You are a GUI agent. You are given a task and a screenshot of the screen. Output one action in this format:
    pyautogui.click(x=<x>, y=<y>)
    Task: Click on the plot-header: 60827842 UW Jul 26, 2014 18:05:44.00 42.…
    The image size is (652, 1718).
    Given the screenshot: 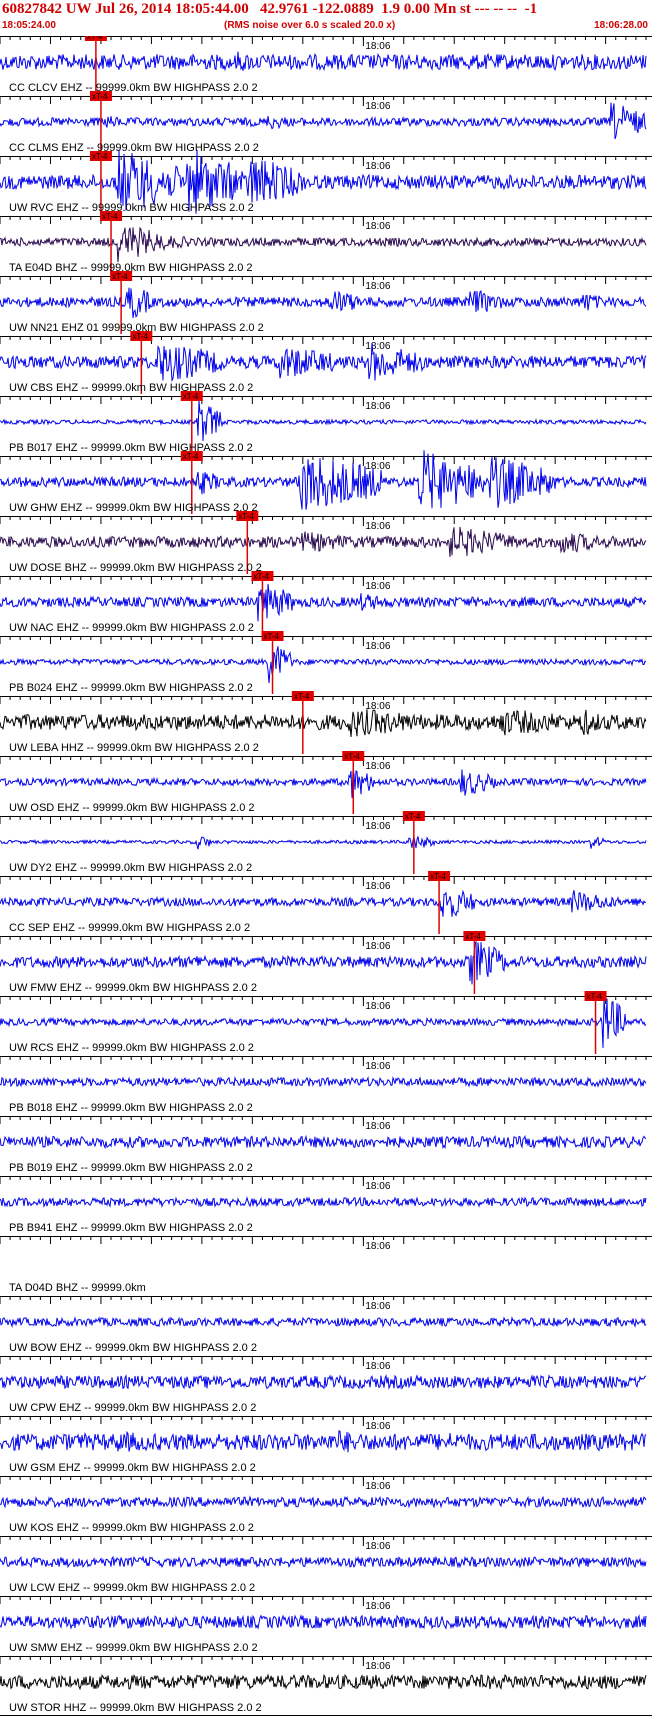 What is the action you would take?
    pyautogui.click(x=326, y=18)
    